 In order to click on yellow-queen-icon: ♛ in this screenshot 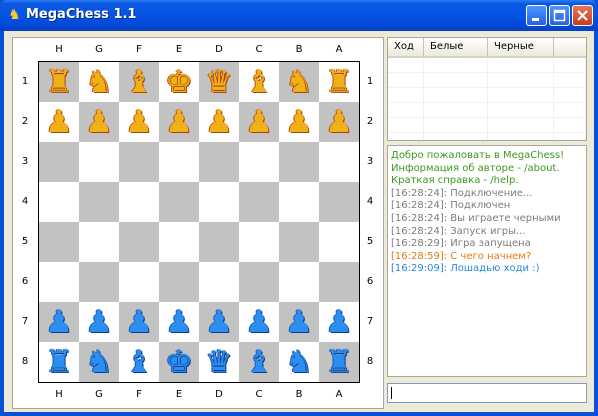, I will do `click(219, 82)`.